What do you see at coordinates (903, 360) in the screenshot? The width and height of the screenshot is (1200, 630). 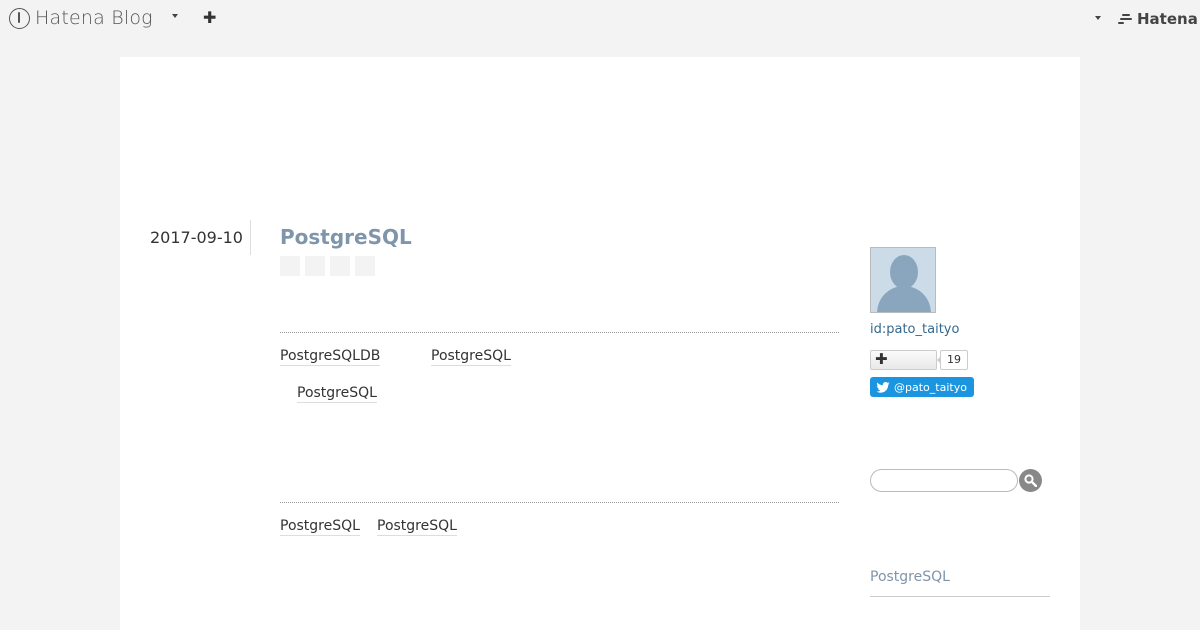 I see `subscribe-button: ✚` at bounding box center [903, 360].